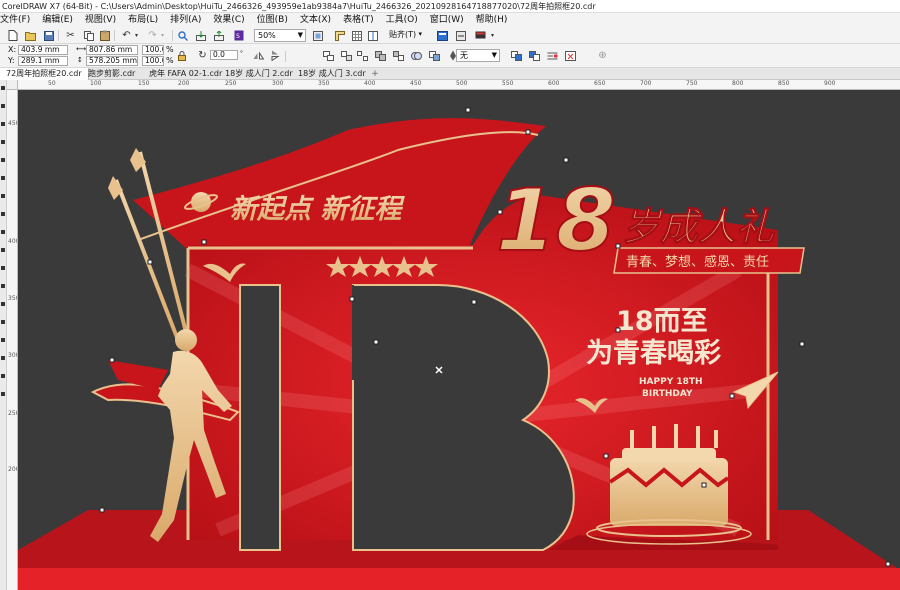  I want to click on weld-icon, so click(416, 55).